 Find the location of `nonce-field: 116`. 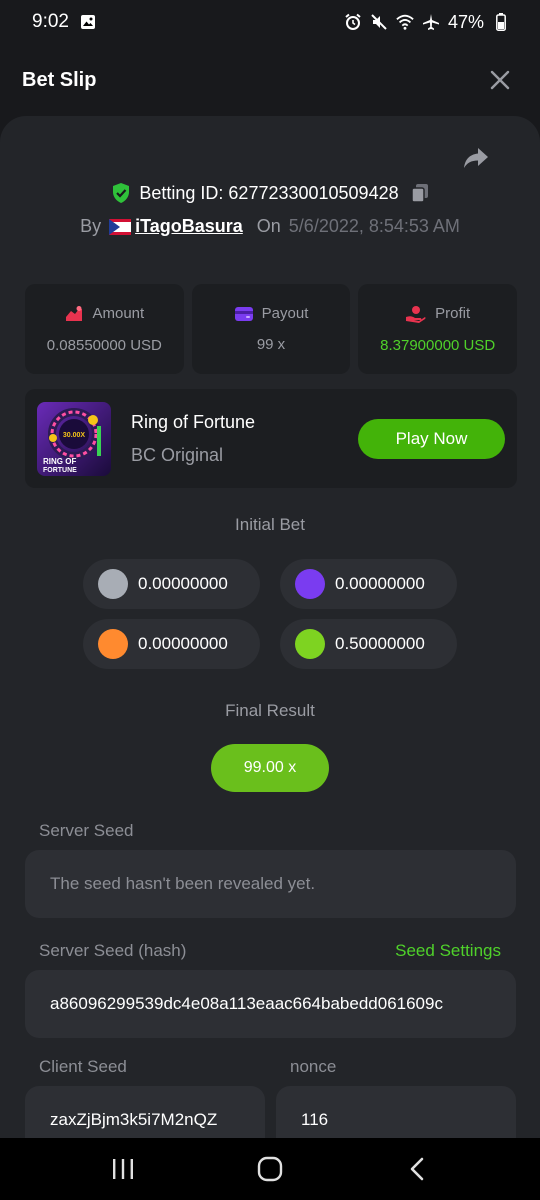

nonce-field: 116 is located at coordinates (396, 1112).